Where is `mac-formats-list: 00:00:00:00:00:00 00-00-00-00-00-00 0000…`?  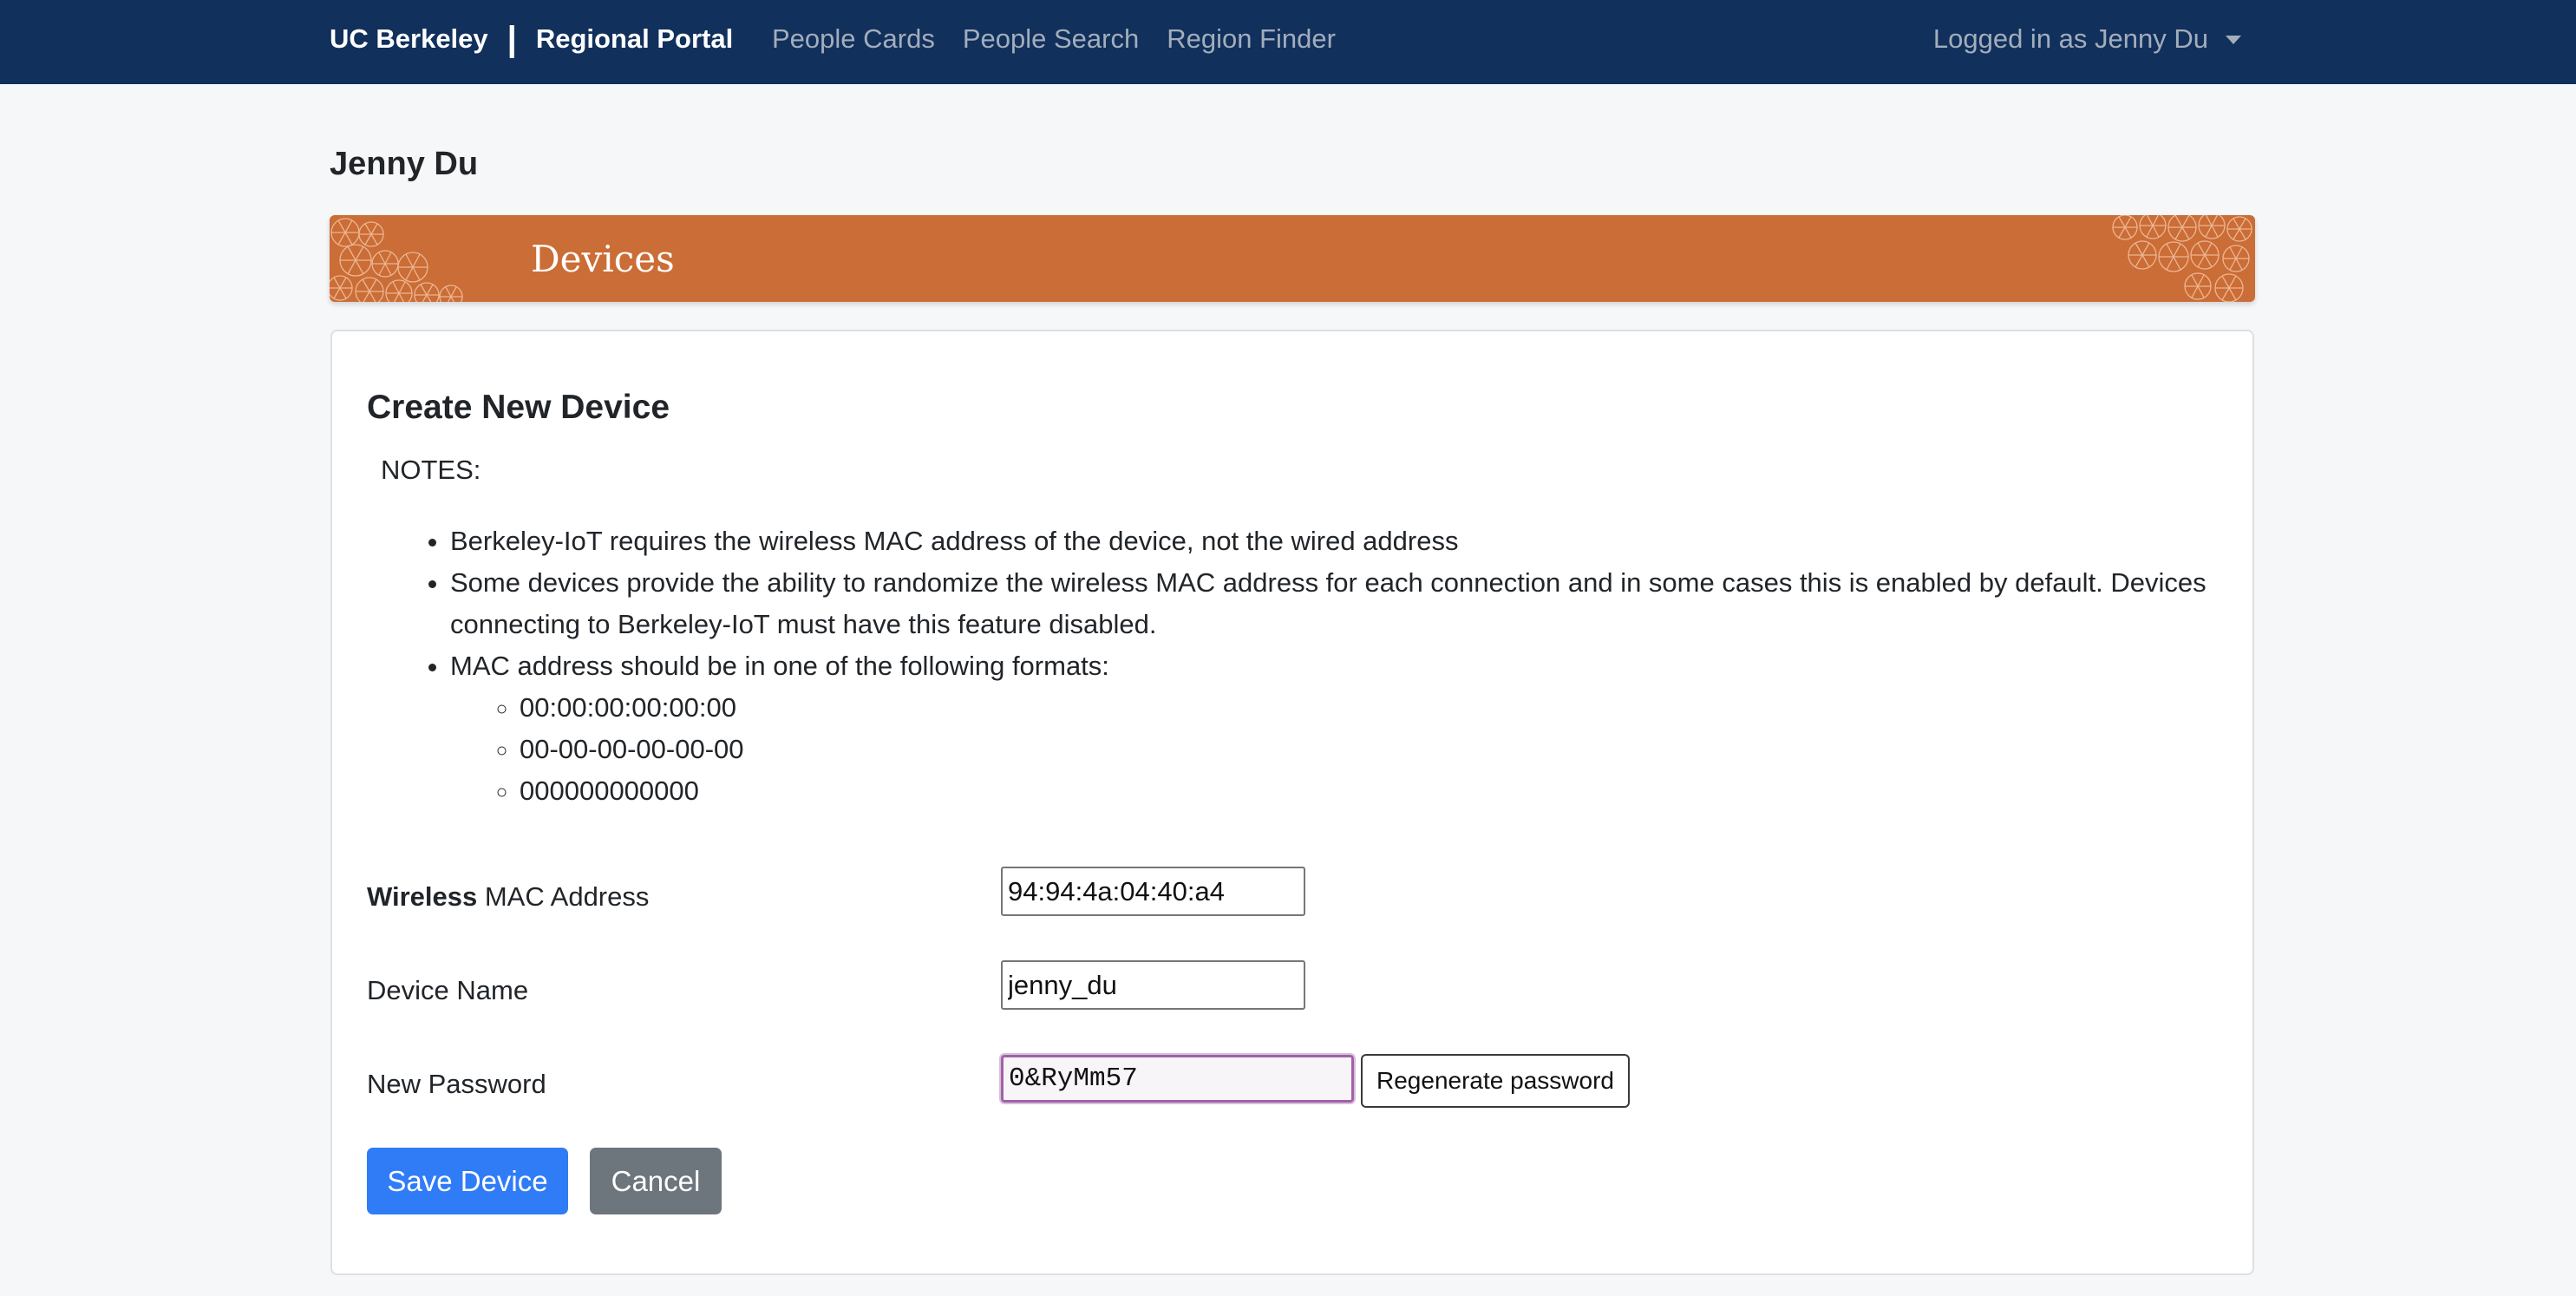 mac-formats-list: 00:00:00:00:00:00 00-00-00-00-00-00 0000… is located at coordinates (1335, 749).